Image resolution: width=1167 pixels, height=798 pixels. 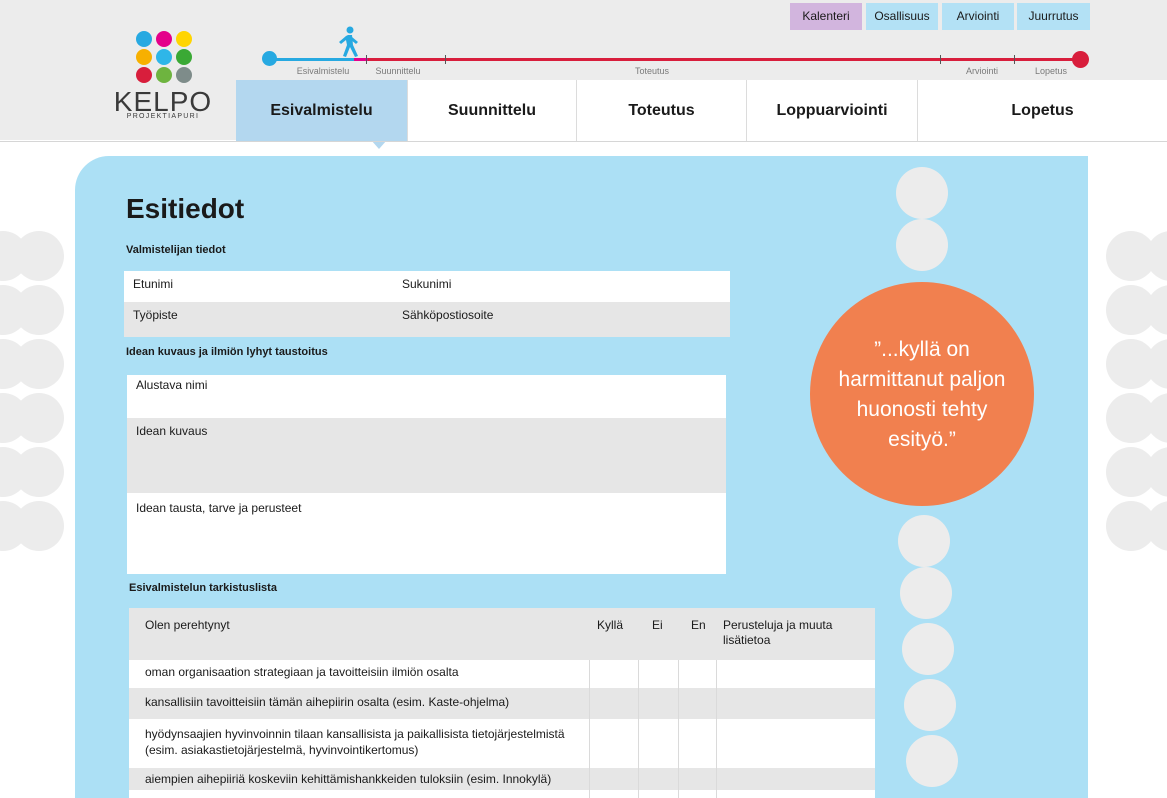 What do you see at coordinates (203, 588) in the screenshot?
I see `checklist-heading: Esivalmistelun tarkistuslista` at bounding box center [203, 588].